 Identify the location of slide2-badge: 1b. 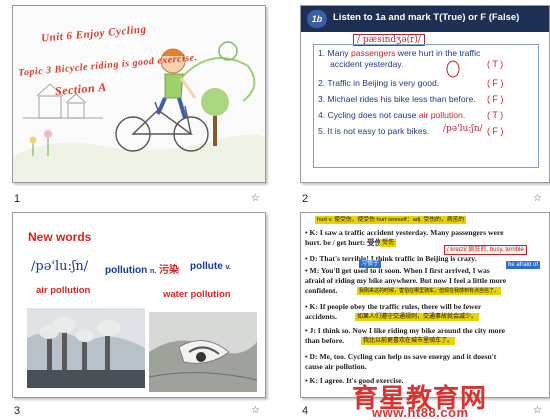
(317, 19).